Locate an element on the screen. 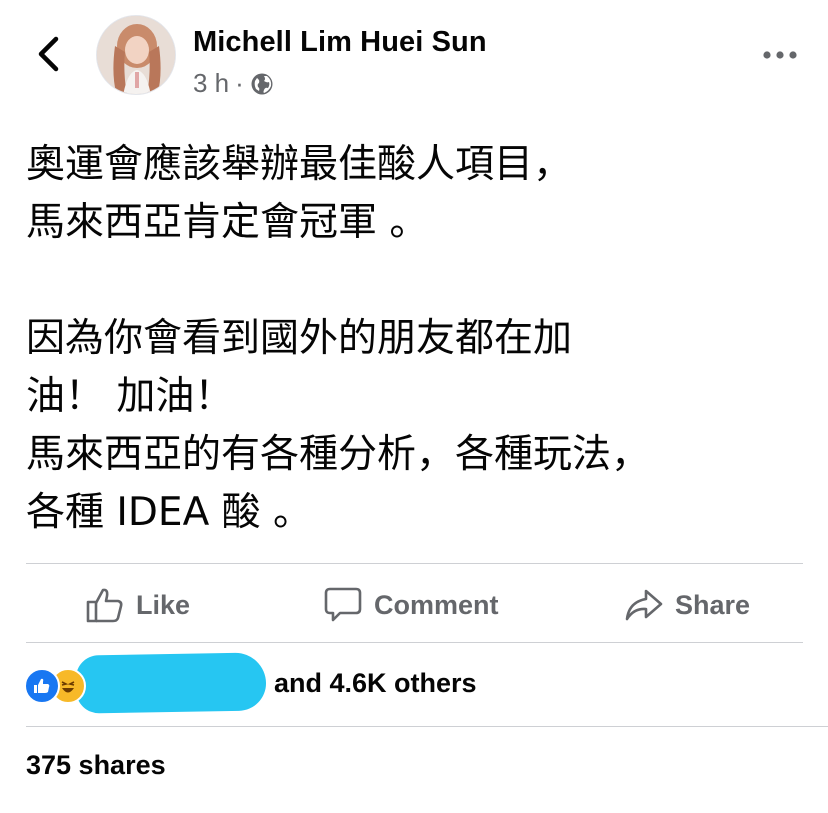  share-button: Share is located at coordinates (687, 605).